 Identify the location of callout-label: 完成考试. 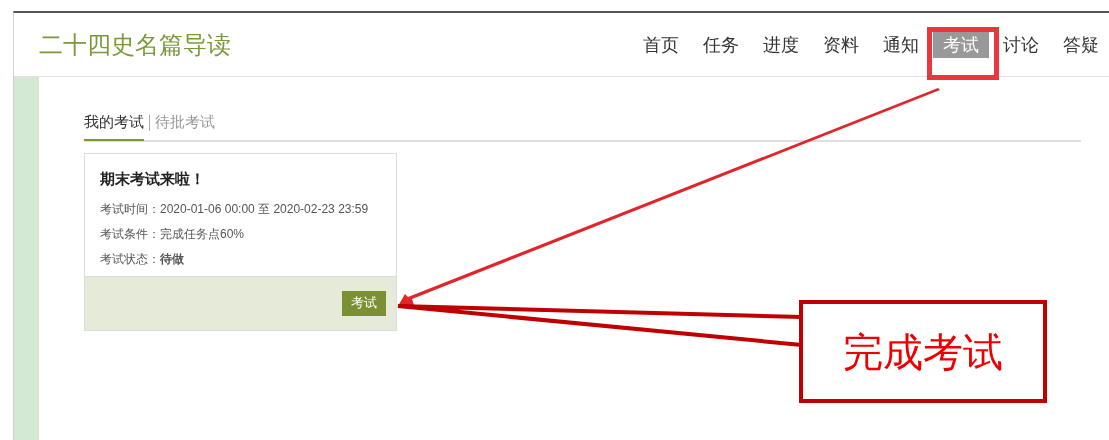
(923, 351).